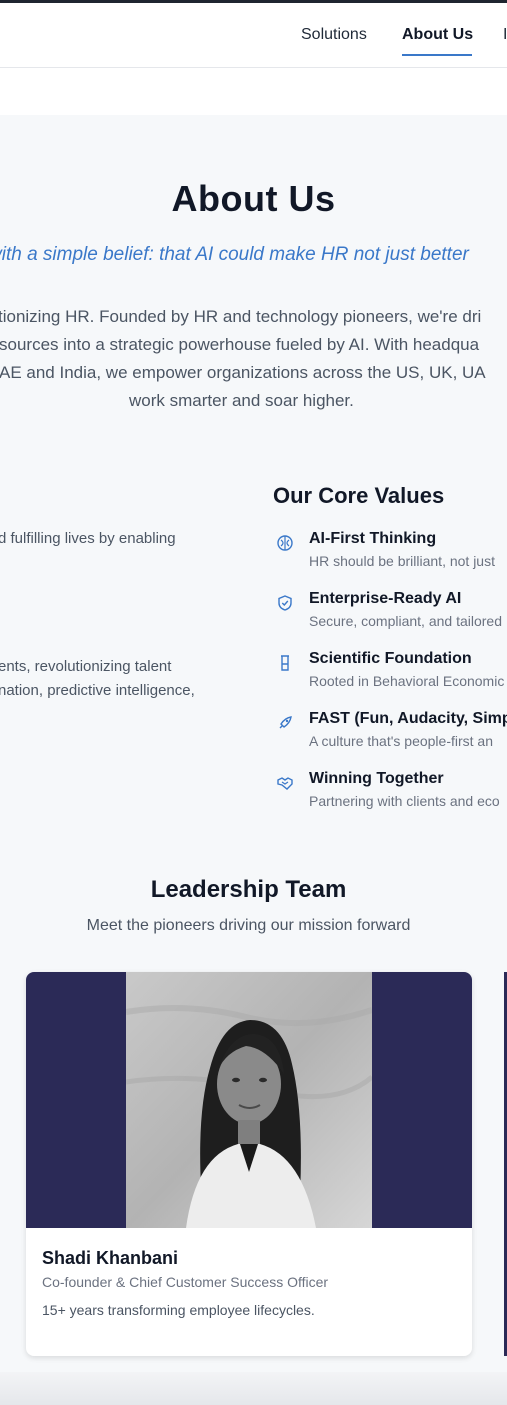 The image size is (507, 1405). I want to click on value-title: FAST (Fun, Audacity, Simp, so click(408, 718).